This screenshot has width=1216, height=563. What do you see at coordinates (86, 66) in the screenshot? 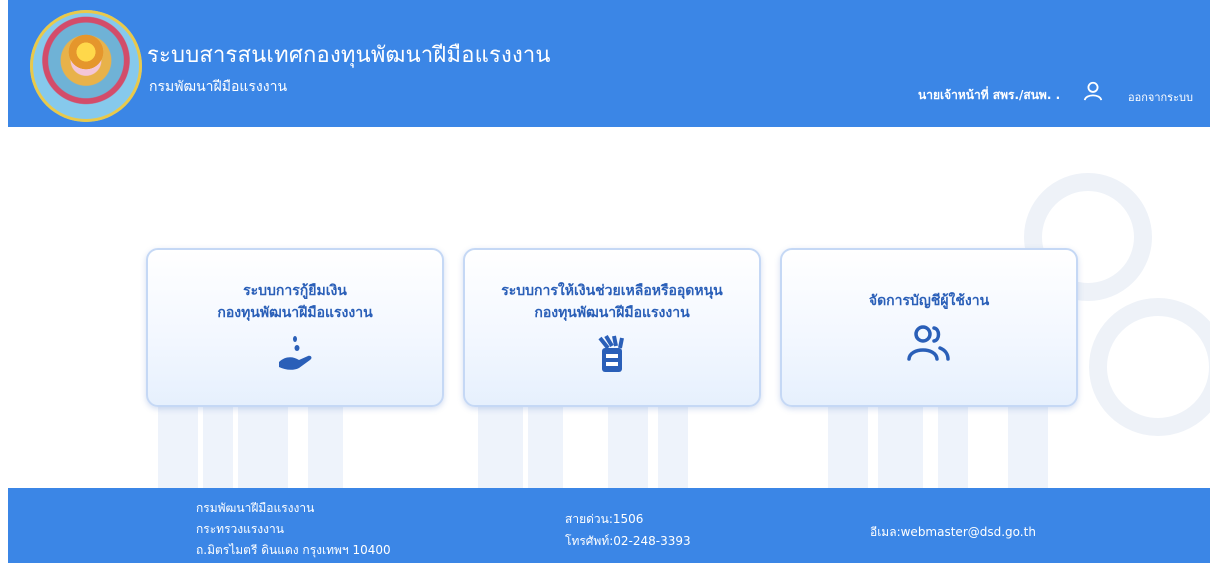
I see `dsd-seal-logo` at bounding box center [86, 66].